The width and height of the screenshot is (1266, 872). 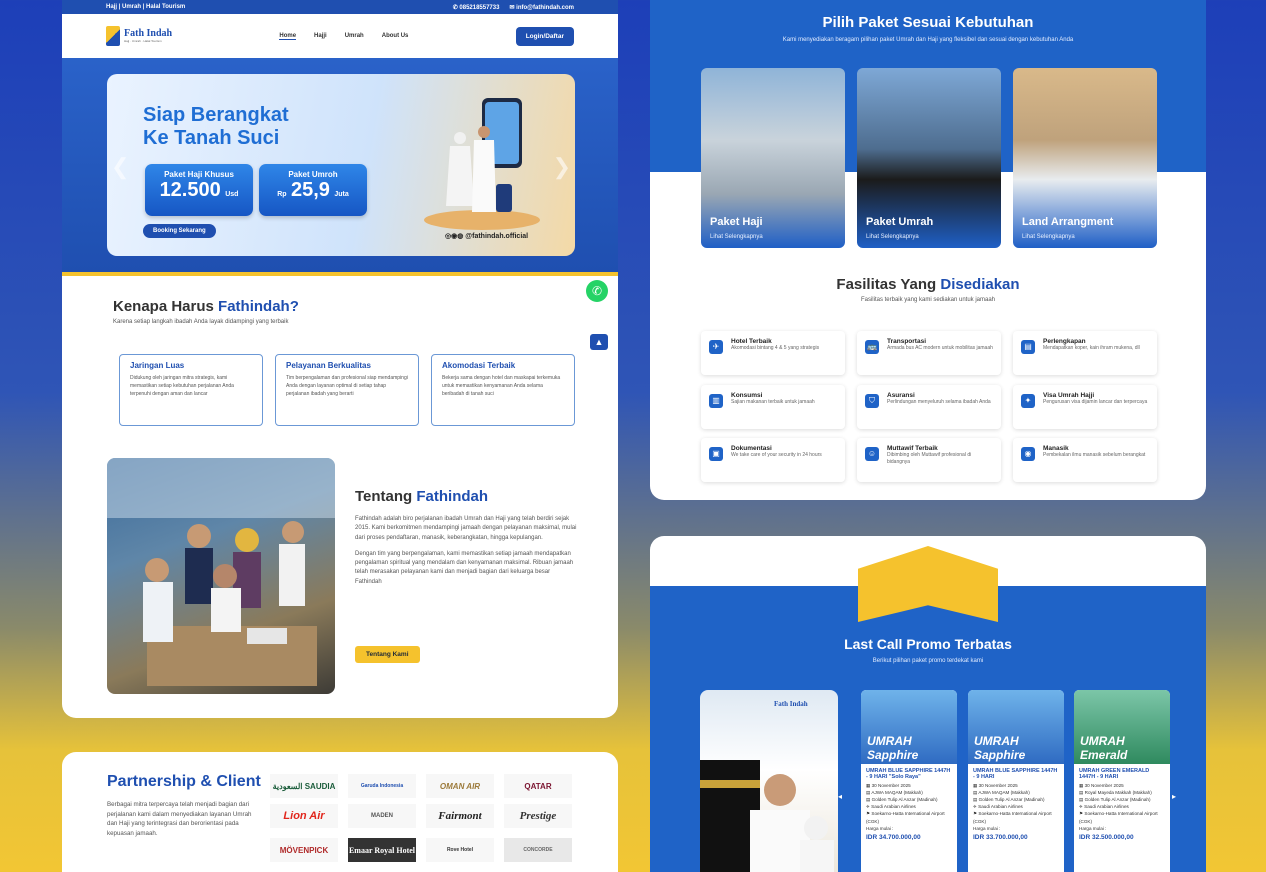 What do you see at coordinates (909, 727) in the screenshot?
I see `promo-package-image: UMRAH Sapphire` at bounding box center [909, 727].